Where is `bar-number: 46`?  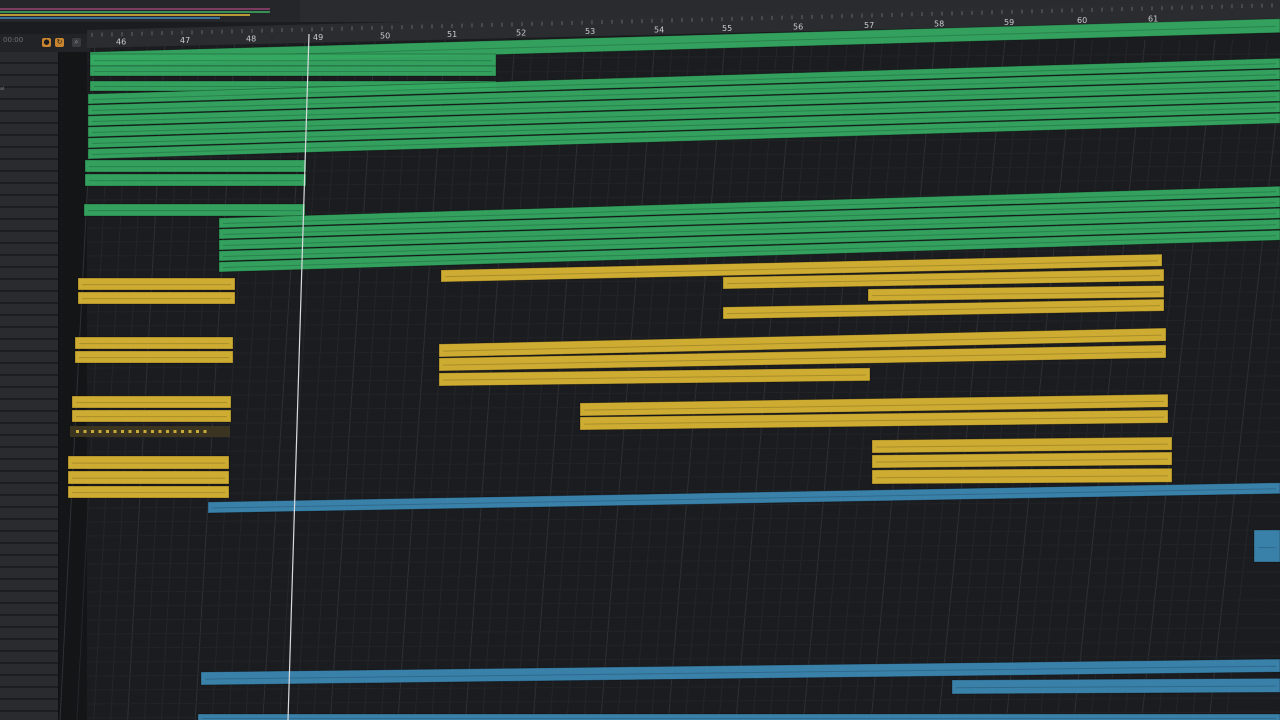
bar-number: 46 is located at coordinates (121, 41).